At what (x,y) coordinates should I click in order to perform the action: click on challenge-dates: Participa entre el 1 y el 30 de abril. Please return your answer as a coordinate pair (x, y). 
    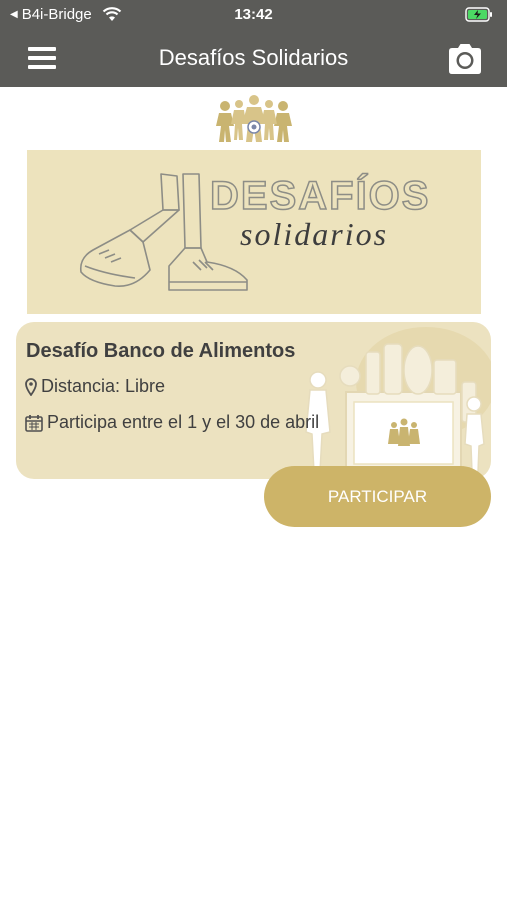
    Looking at the image, I should click on (172, 422).